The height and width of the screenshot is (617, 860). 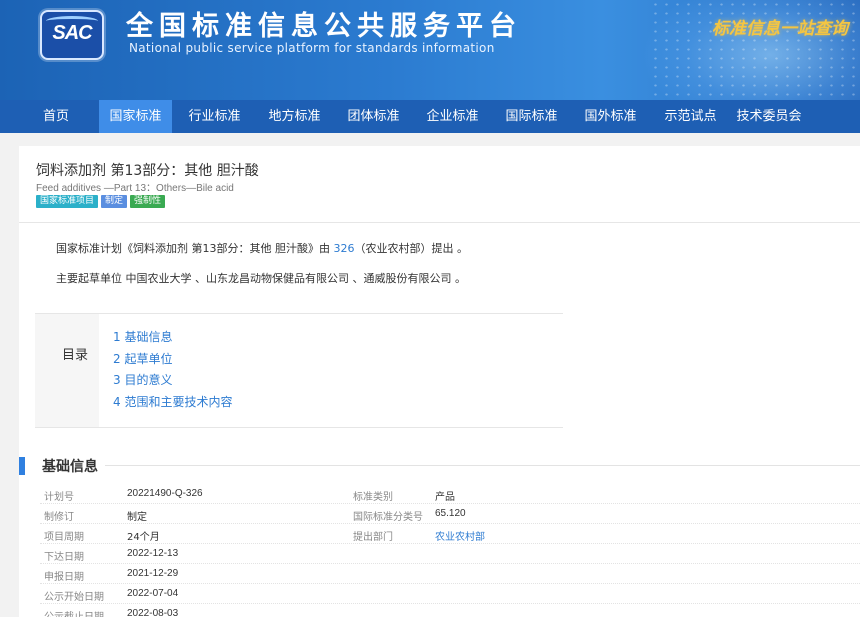 I want to click on section-divider, so click(x=482, y=465).